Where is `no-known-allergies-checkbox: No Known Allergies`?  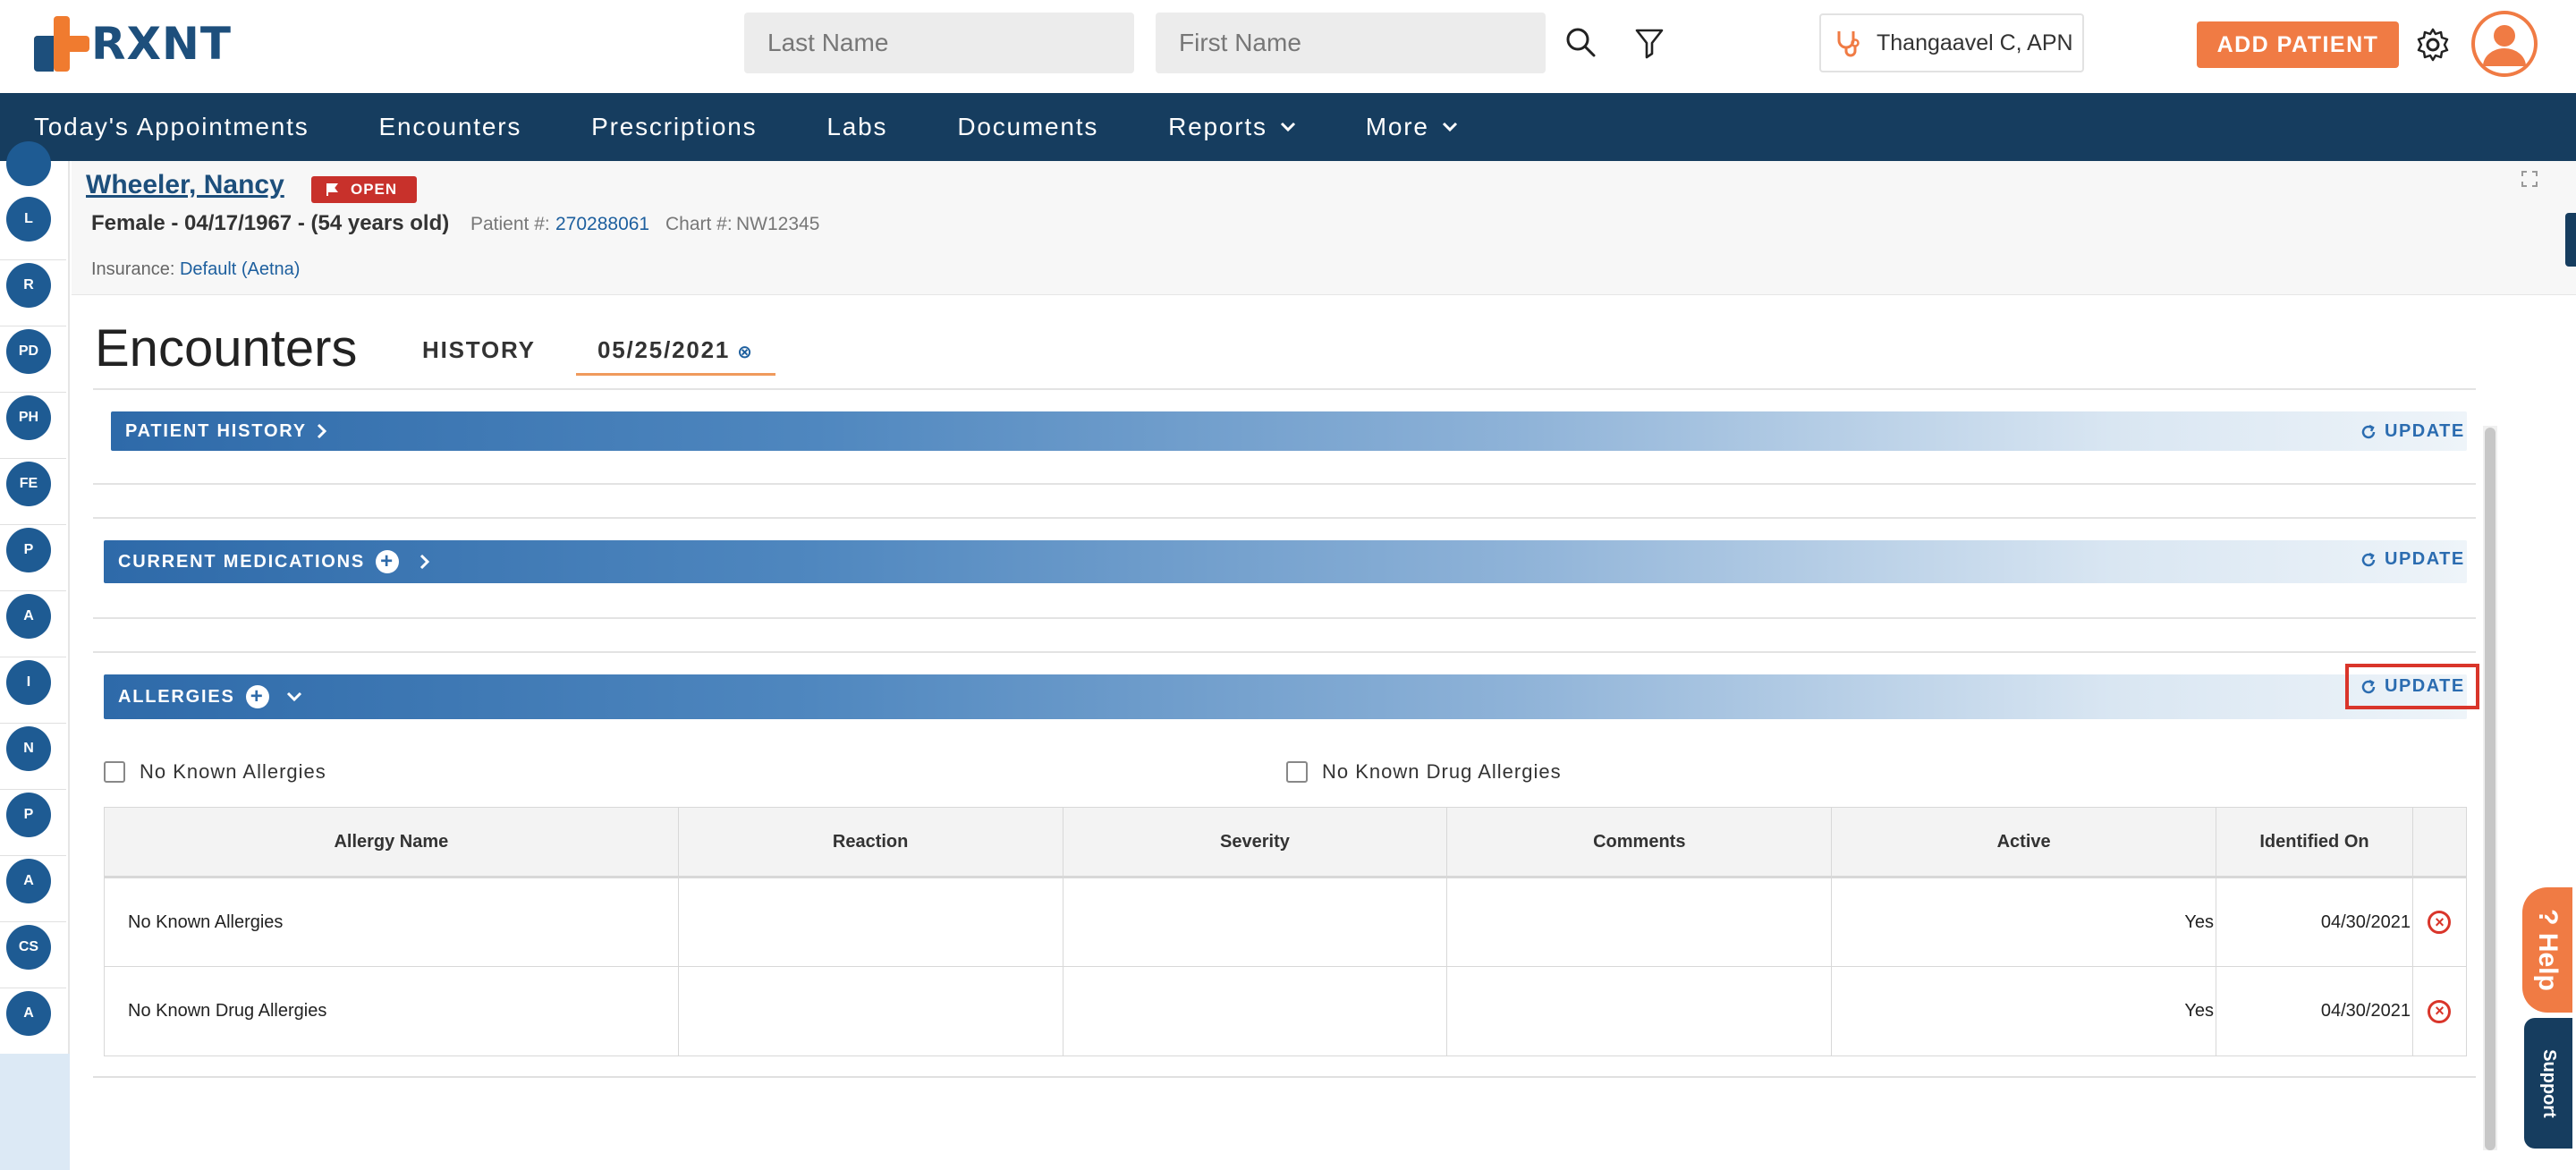
no-known-allergies-checkbox: No Known Allergies is located at coordinates (215, 772).